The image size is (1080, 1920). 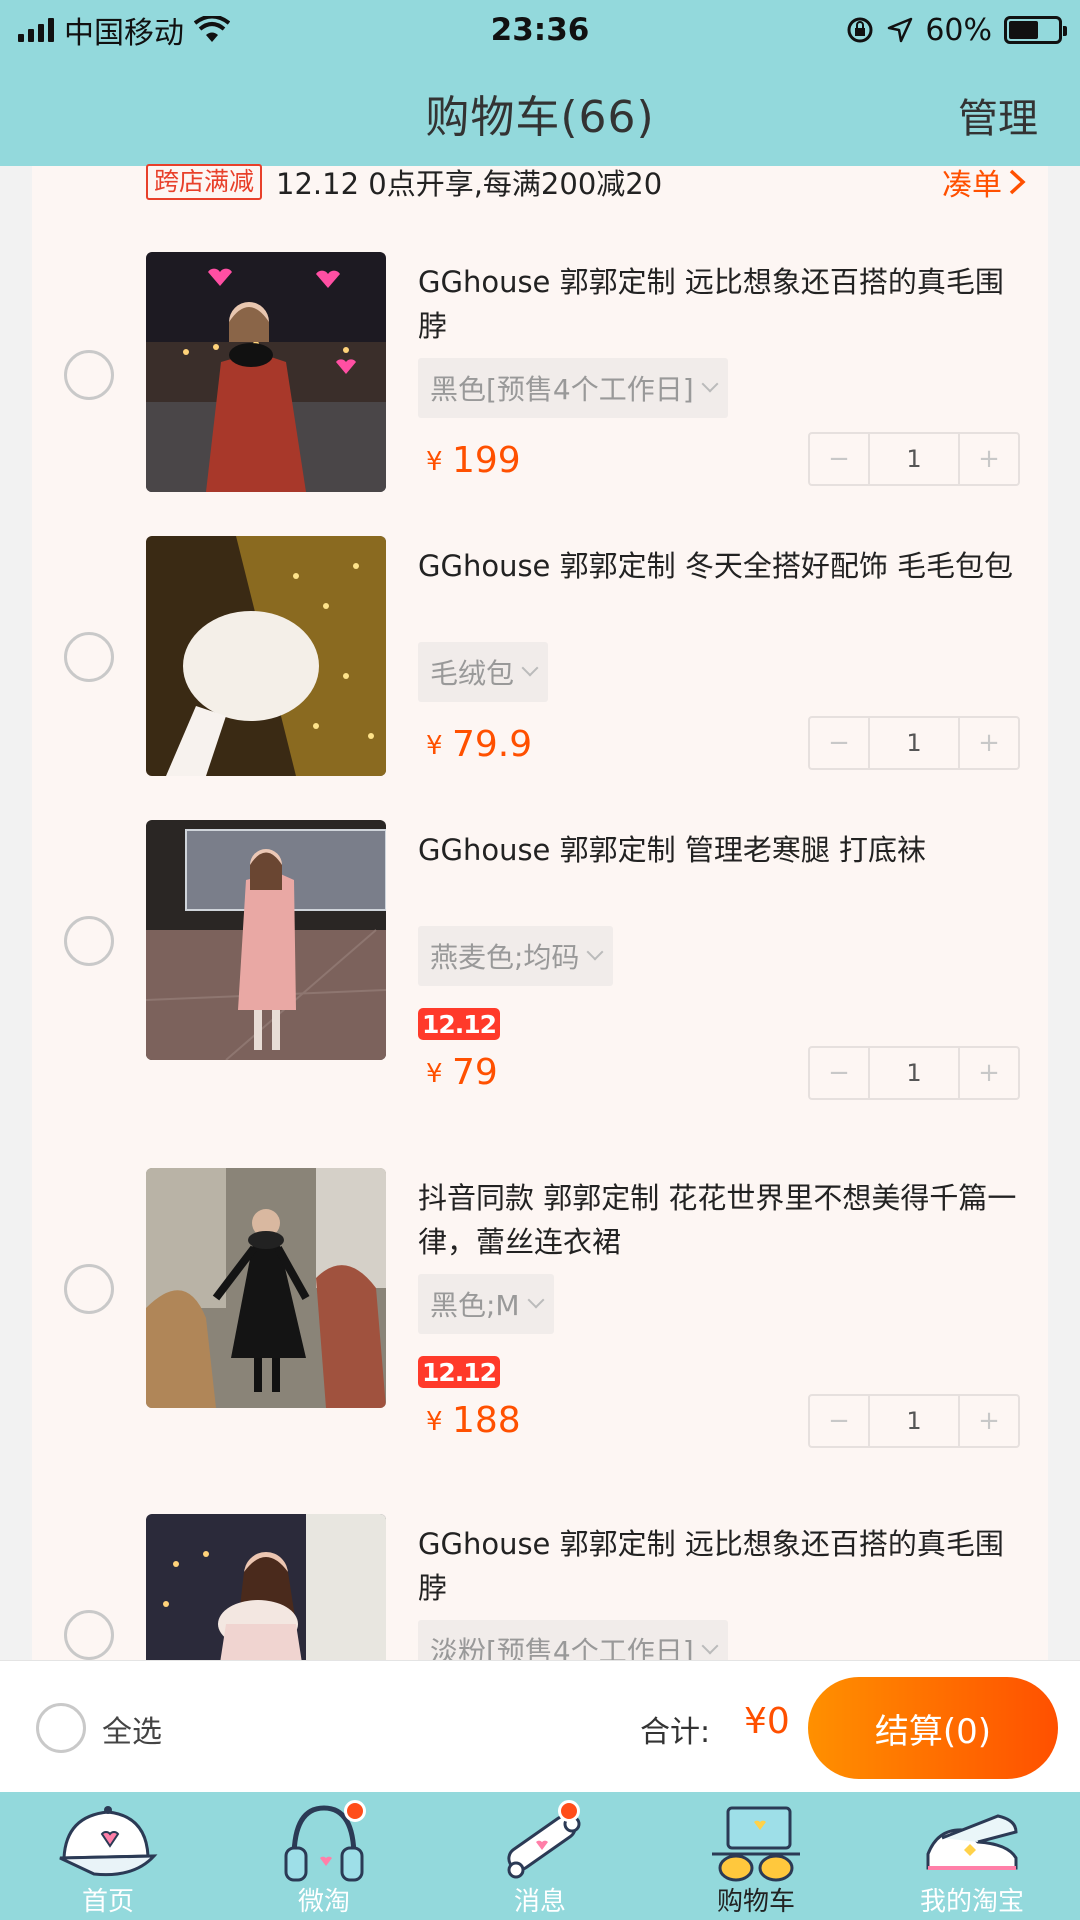 I want to click on cap-icon, so click(x=108, y=1841).